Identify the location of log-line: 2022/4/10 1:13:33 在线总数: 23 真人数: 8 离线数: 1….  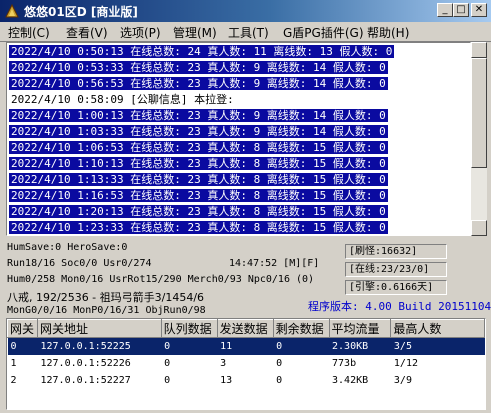
(198, 179).